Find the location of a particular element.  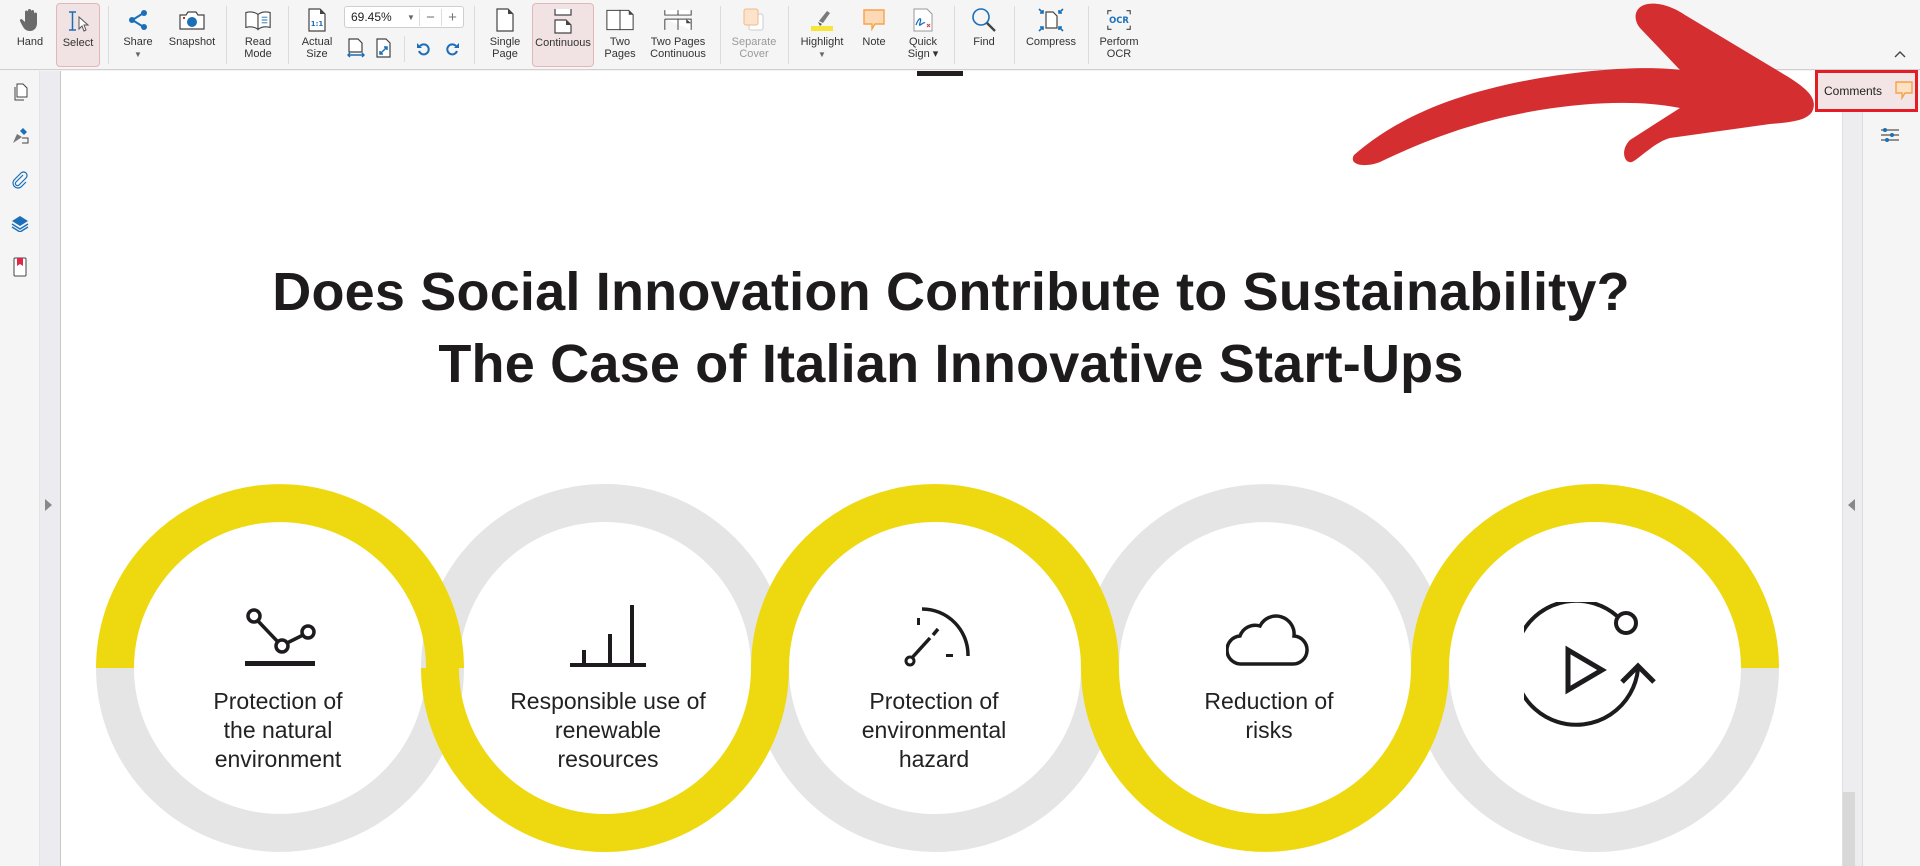

circle-label-1: Protection of the natural environment is located at coordinates (278, 730).